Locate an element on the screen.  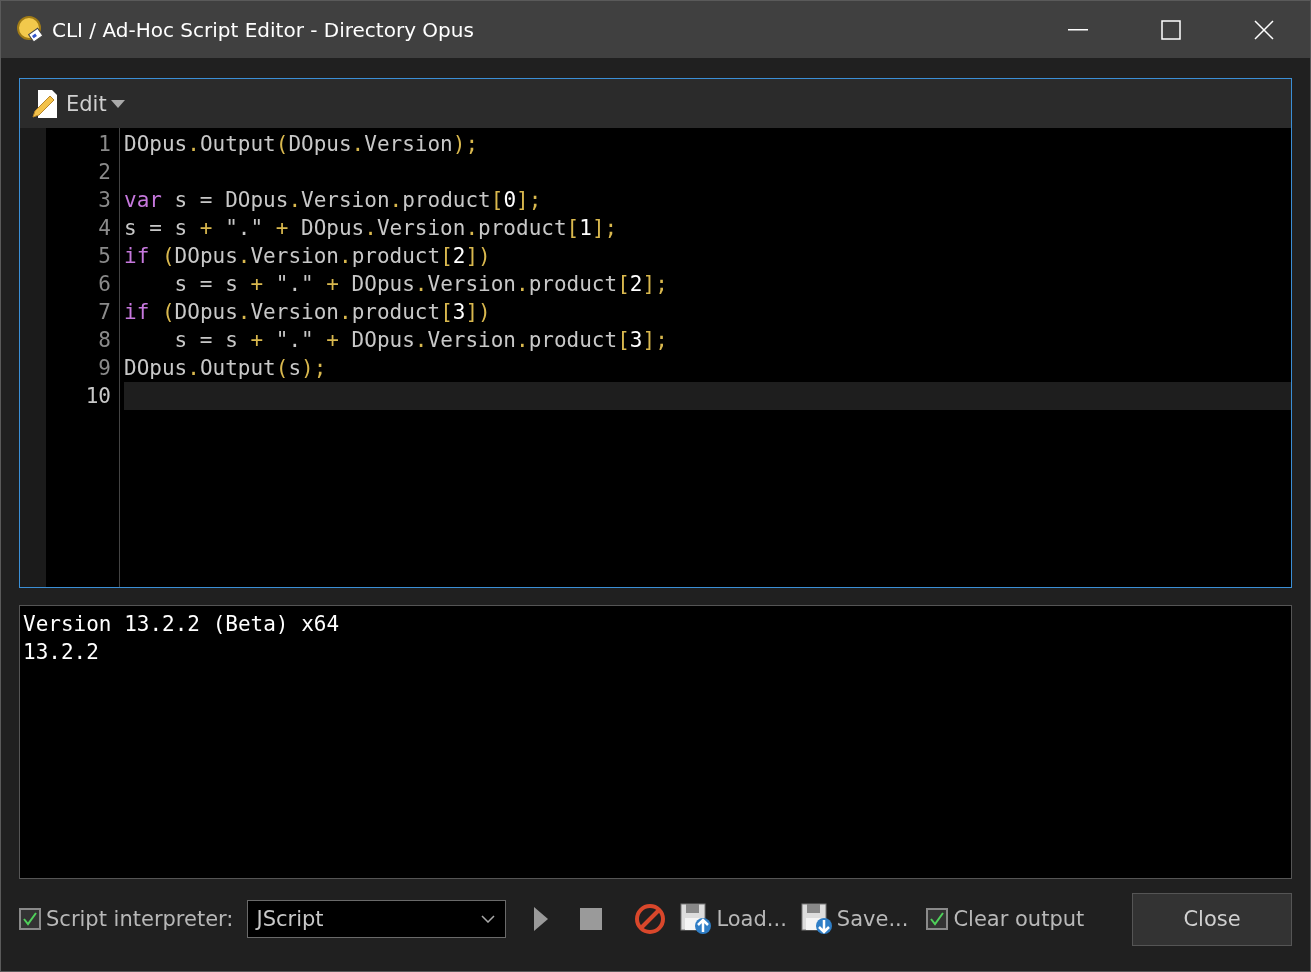
clear-button is located at coordinates (650, 919).